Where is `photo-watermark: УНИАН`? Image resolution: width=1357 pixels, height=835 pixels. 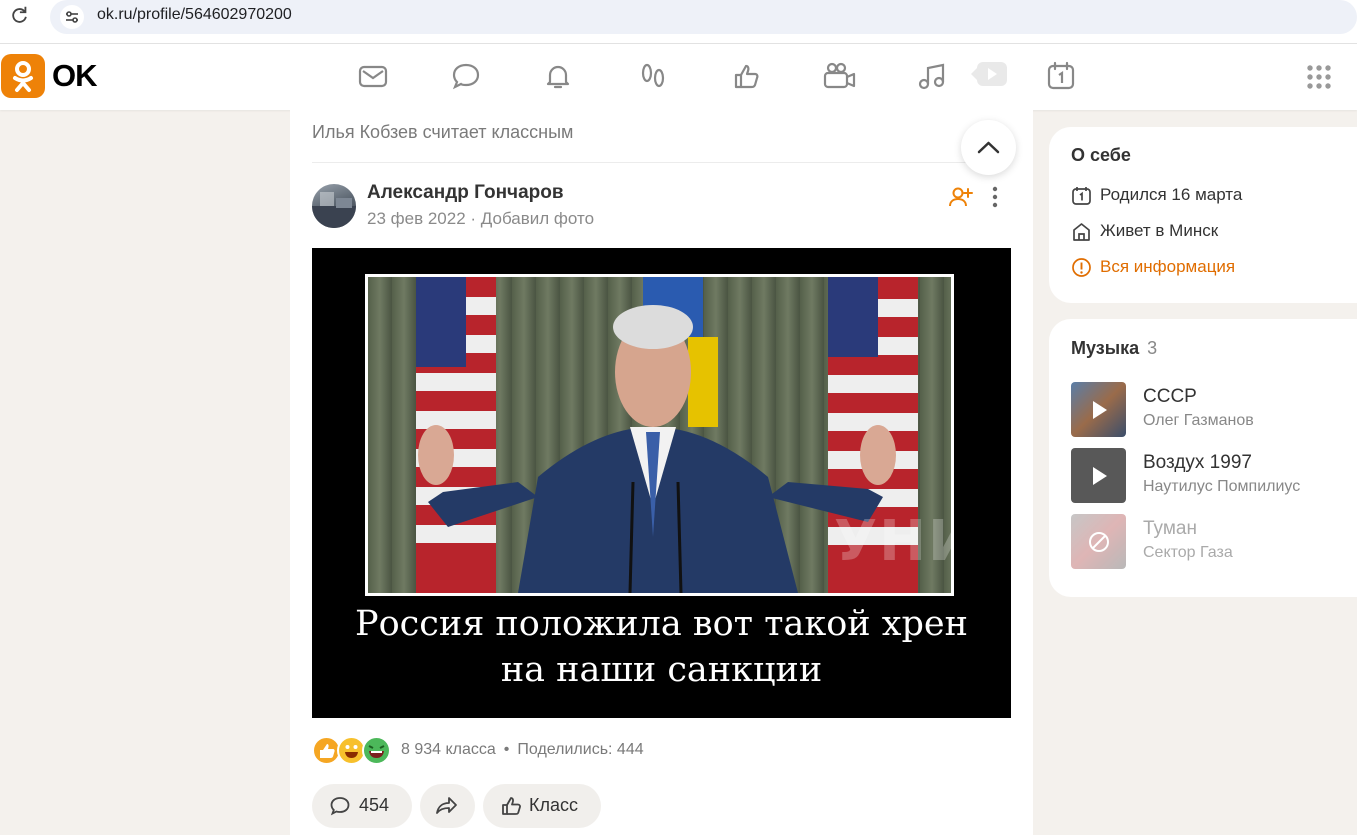 photo-watermark: УНИАН is located at coordinates (892, 541).